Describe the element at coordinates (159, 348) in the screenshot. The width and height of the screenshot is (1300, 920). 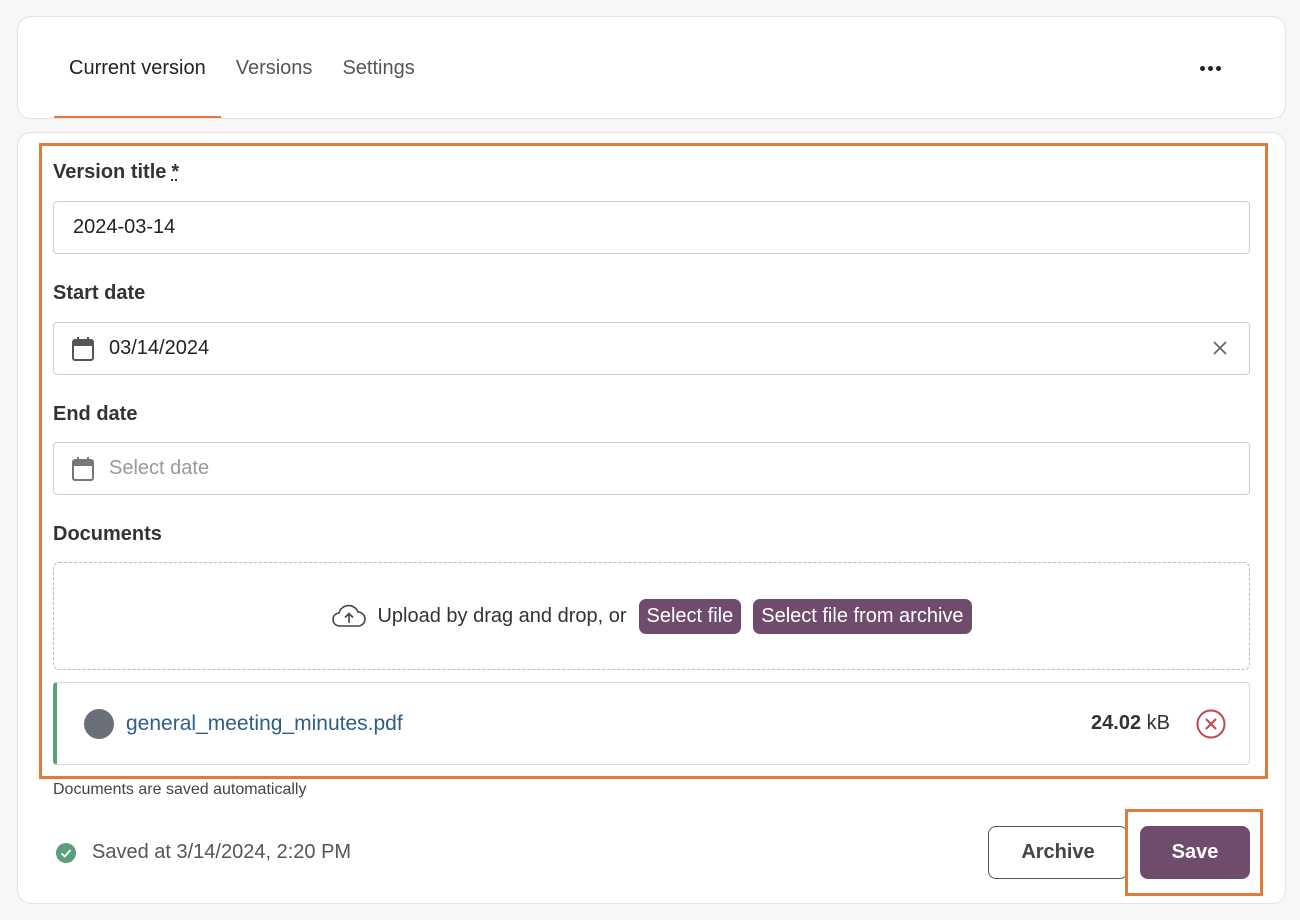
I see `start-date-value: 03/14/2024` at that location.